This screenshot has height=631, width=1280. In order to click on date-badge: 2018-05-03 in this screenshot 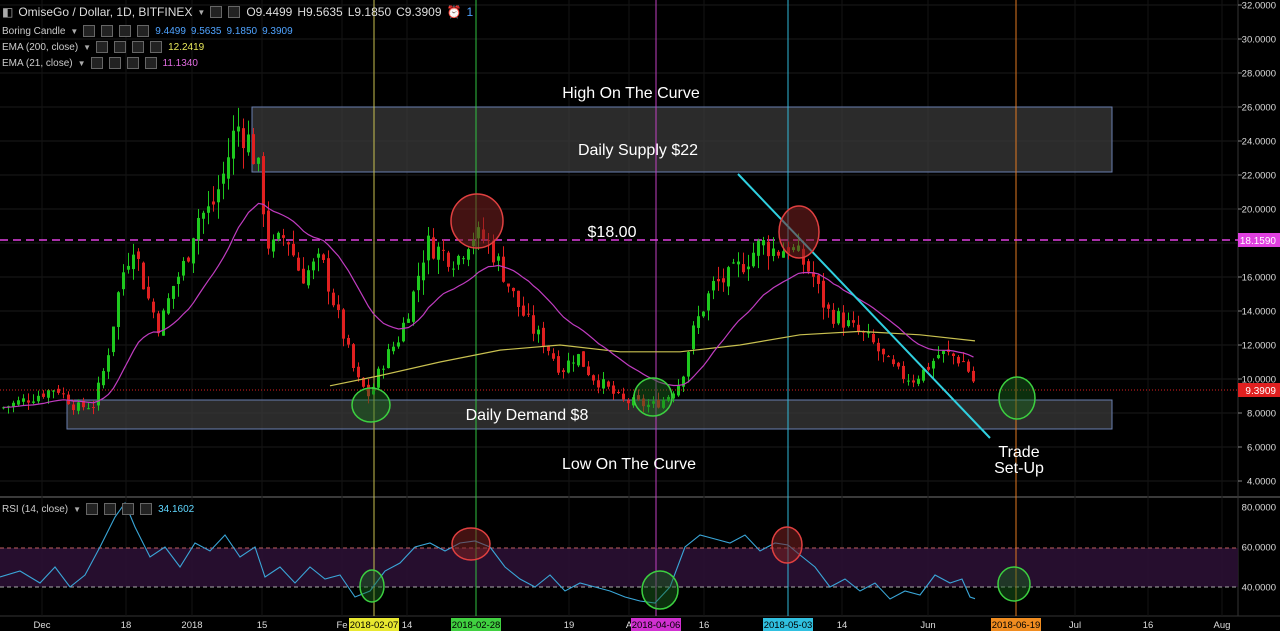, I will do `click(788, 625)`.